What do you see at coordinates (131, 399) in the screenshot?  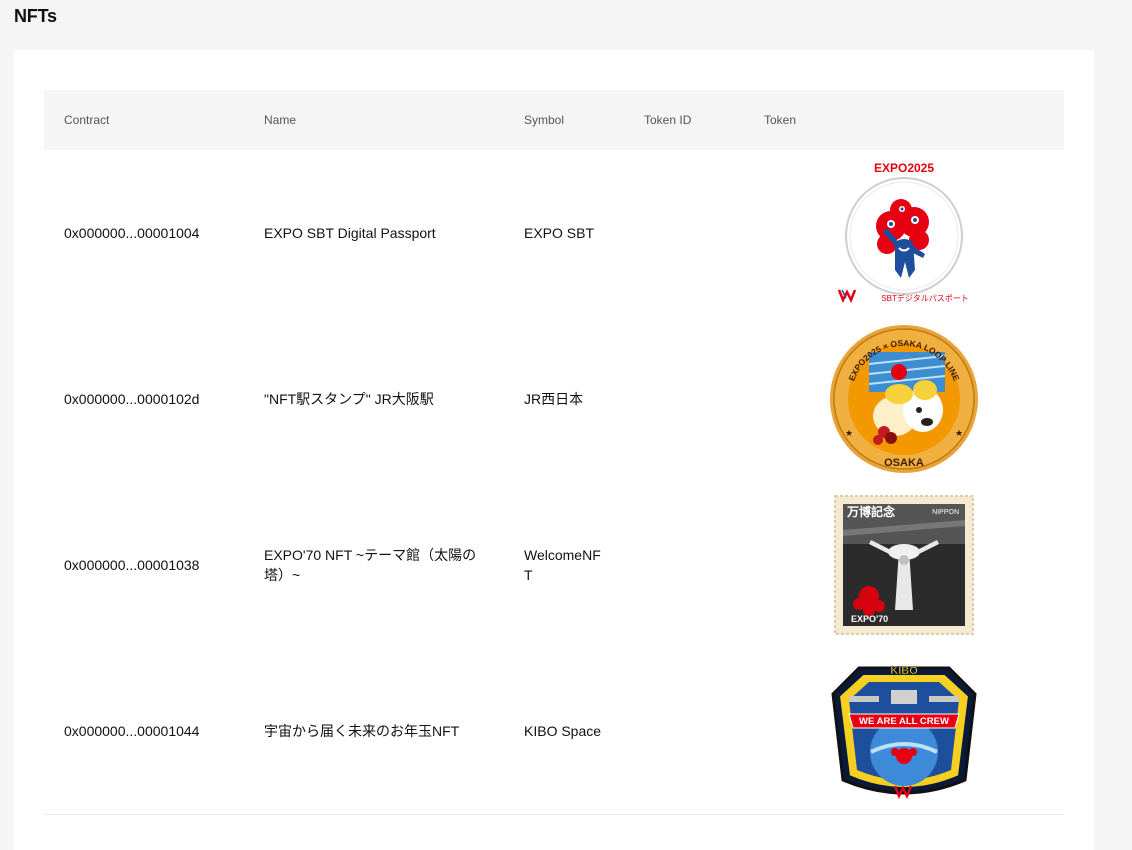 I see `contract-address: 0x000000...0000102d` at bounding box center [131, 399].